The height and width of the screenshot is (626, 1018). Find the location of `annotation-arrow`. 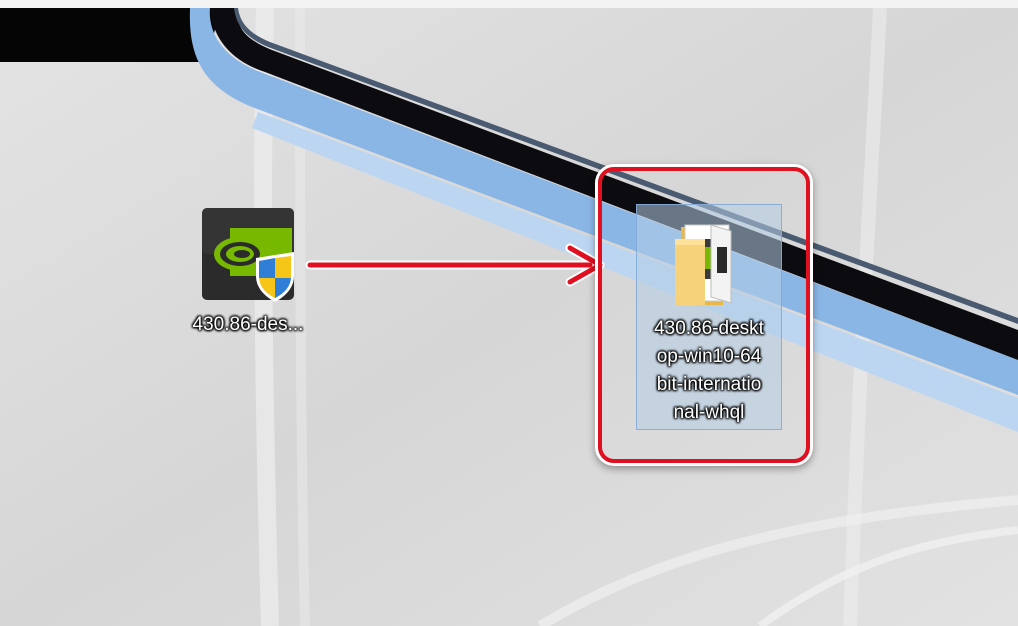

annotation-arrow is located at coordinates (455, 265).